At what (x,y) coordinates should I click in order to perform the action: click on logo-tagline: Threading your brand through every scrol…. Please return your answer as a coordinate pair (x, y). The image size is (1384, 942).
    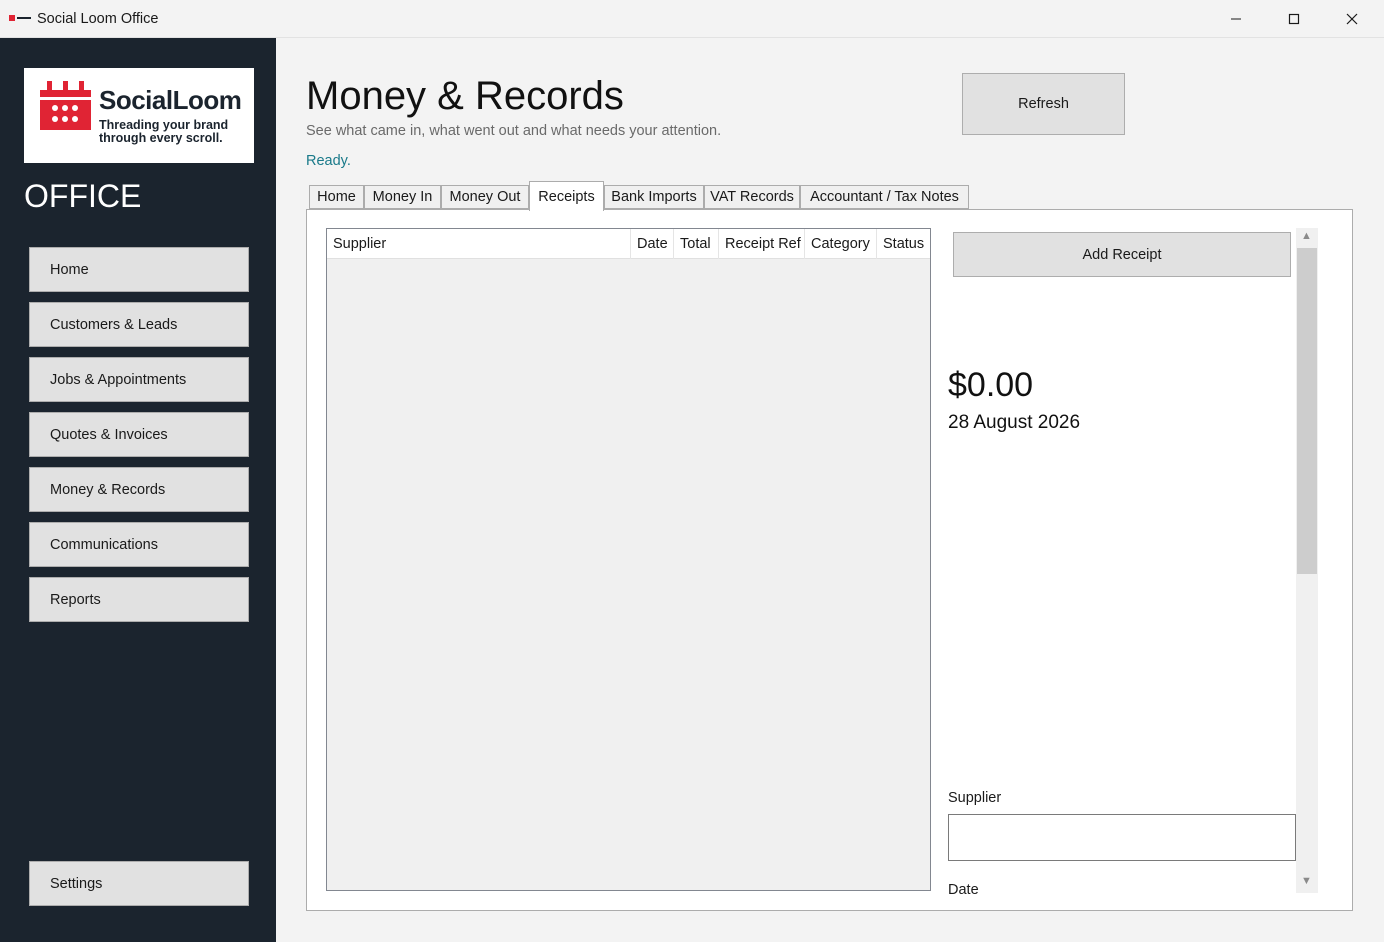
    Looking at the image, I should click on (164, 131).